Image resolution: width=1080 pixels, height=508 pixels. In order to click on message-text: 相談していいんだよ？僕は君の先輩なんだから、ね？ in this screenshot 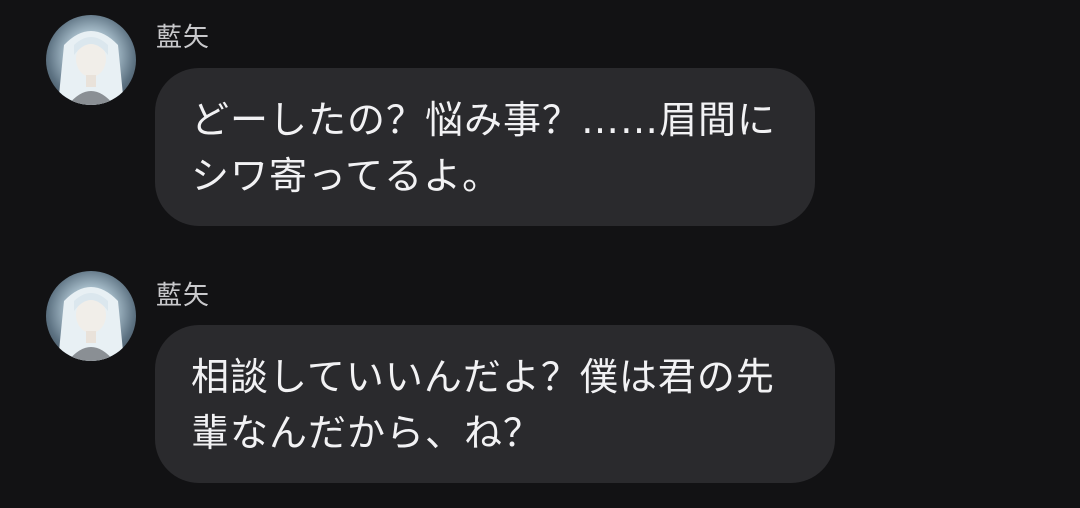, I will do `click(483, 405)`.